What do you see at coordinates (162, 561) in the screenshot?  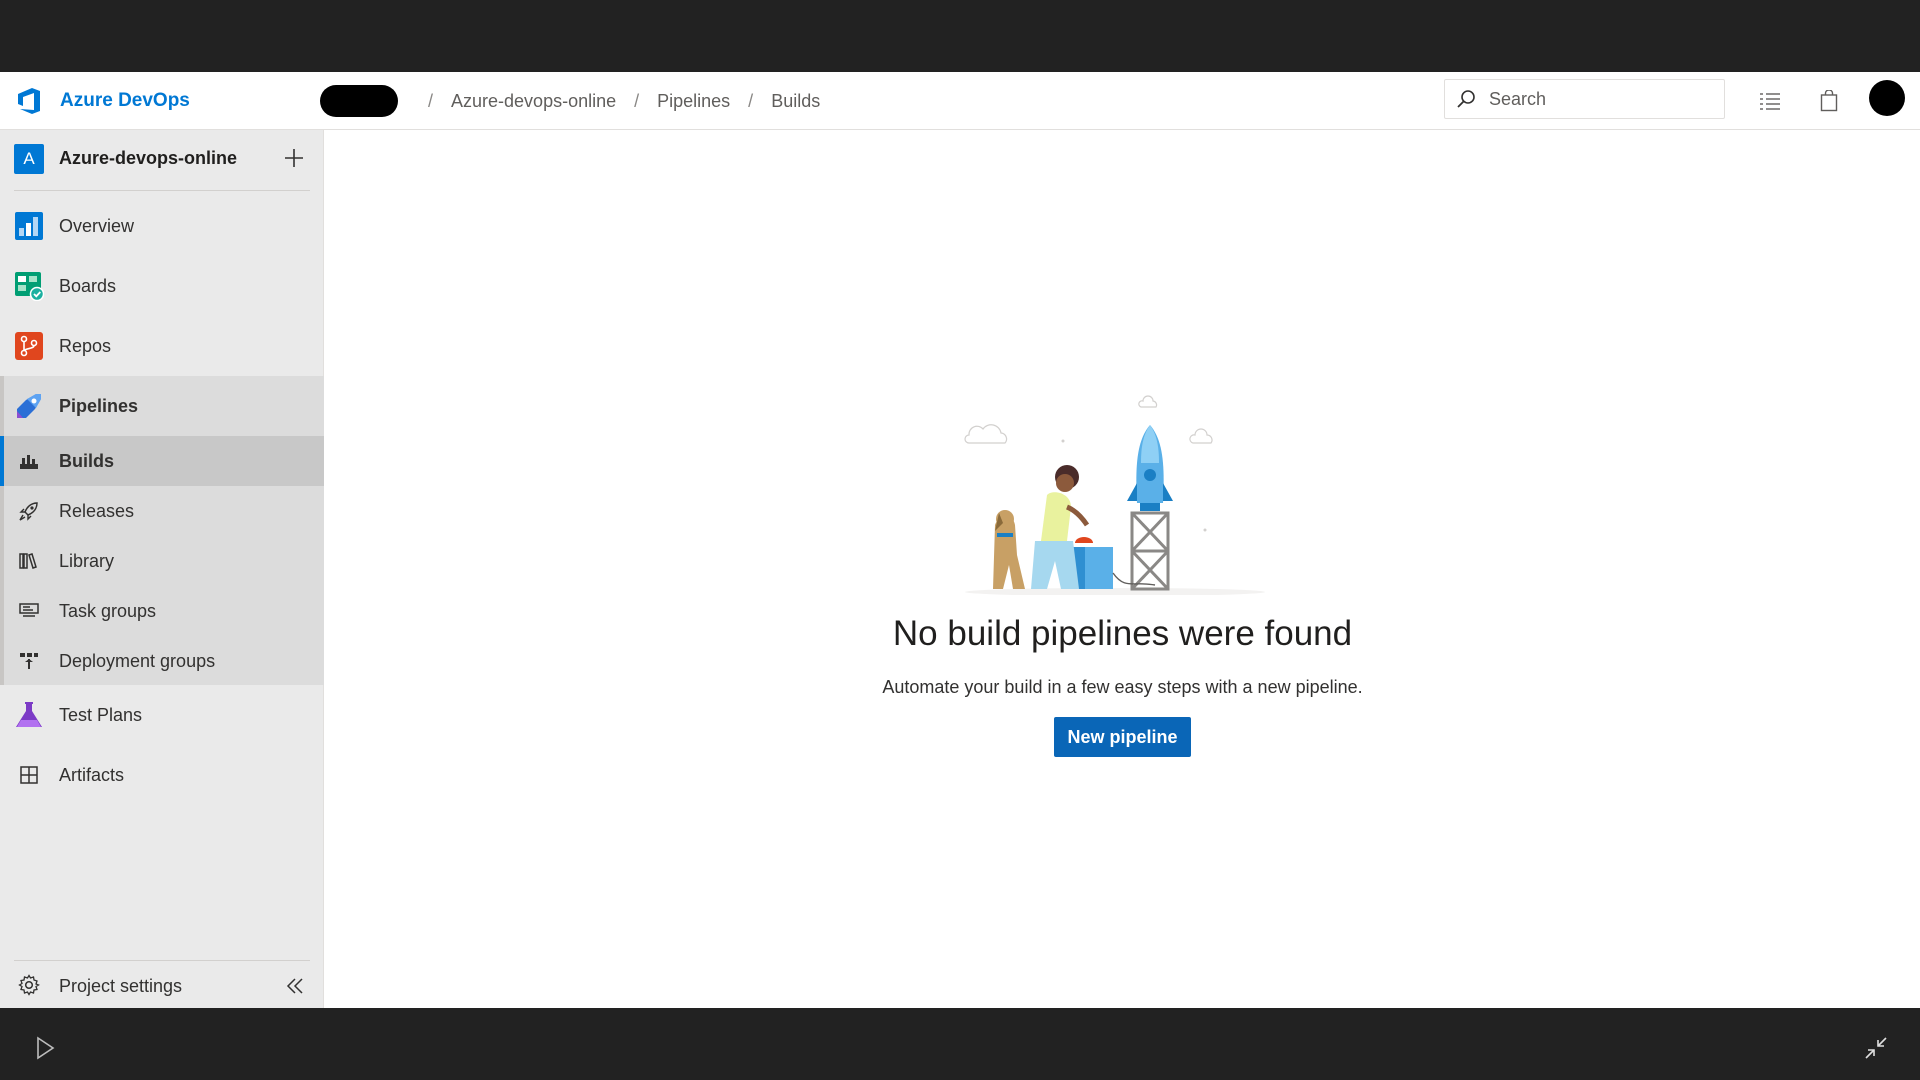 I see `sidebar-item-library: Library` at bounding box center [162, 561].